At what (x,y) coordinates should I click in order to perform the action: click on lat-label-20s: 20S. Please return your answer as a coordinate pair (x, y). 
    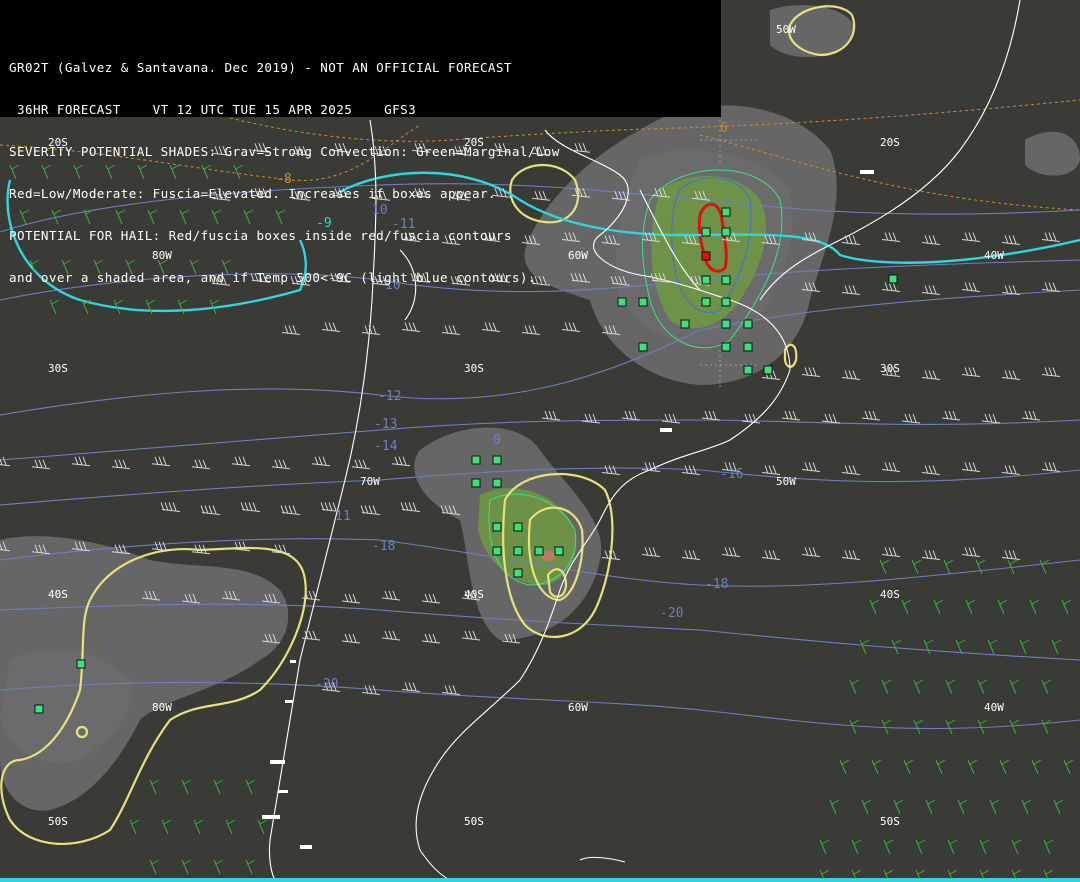
    Looking at the image, I should click on (890, 142).